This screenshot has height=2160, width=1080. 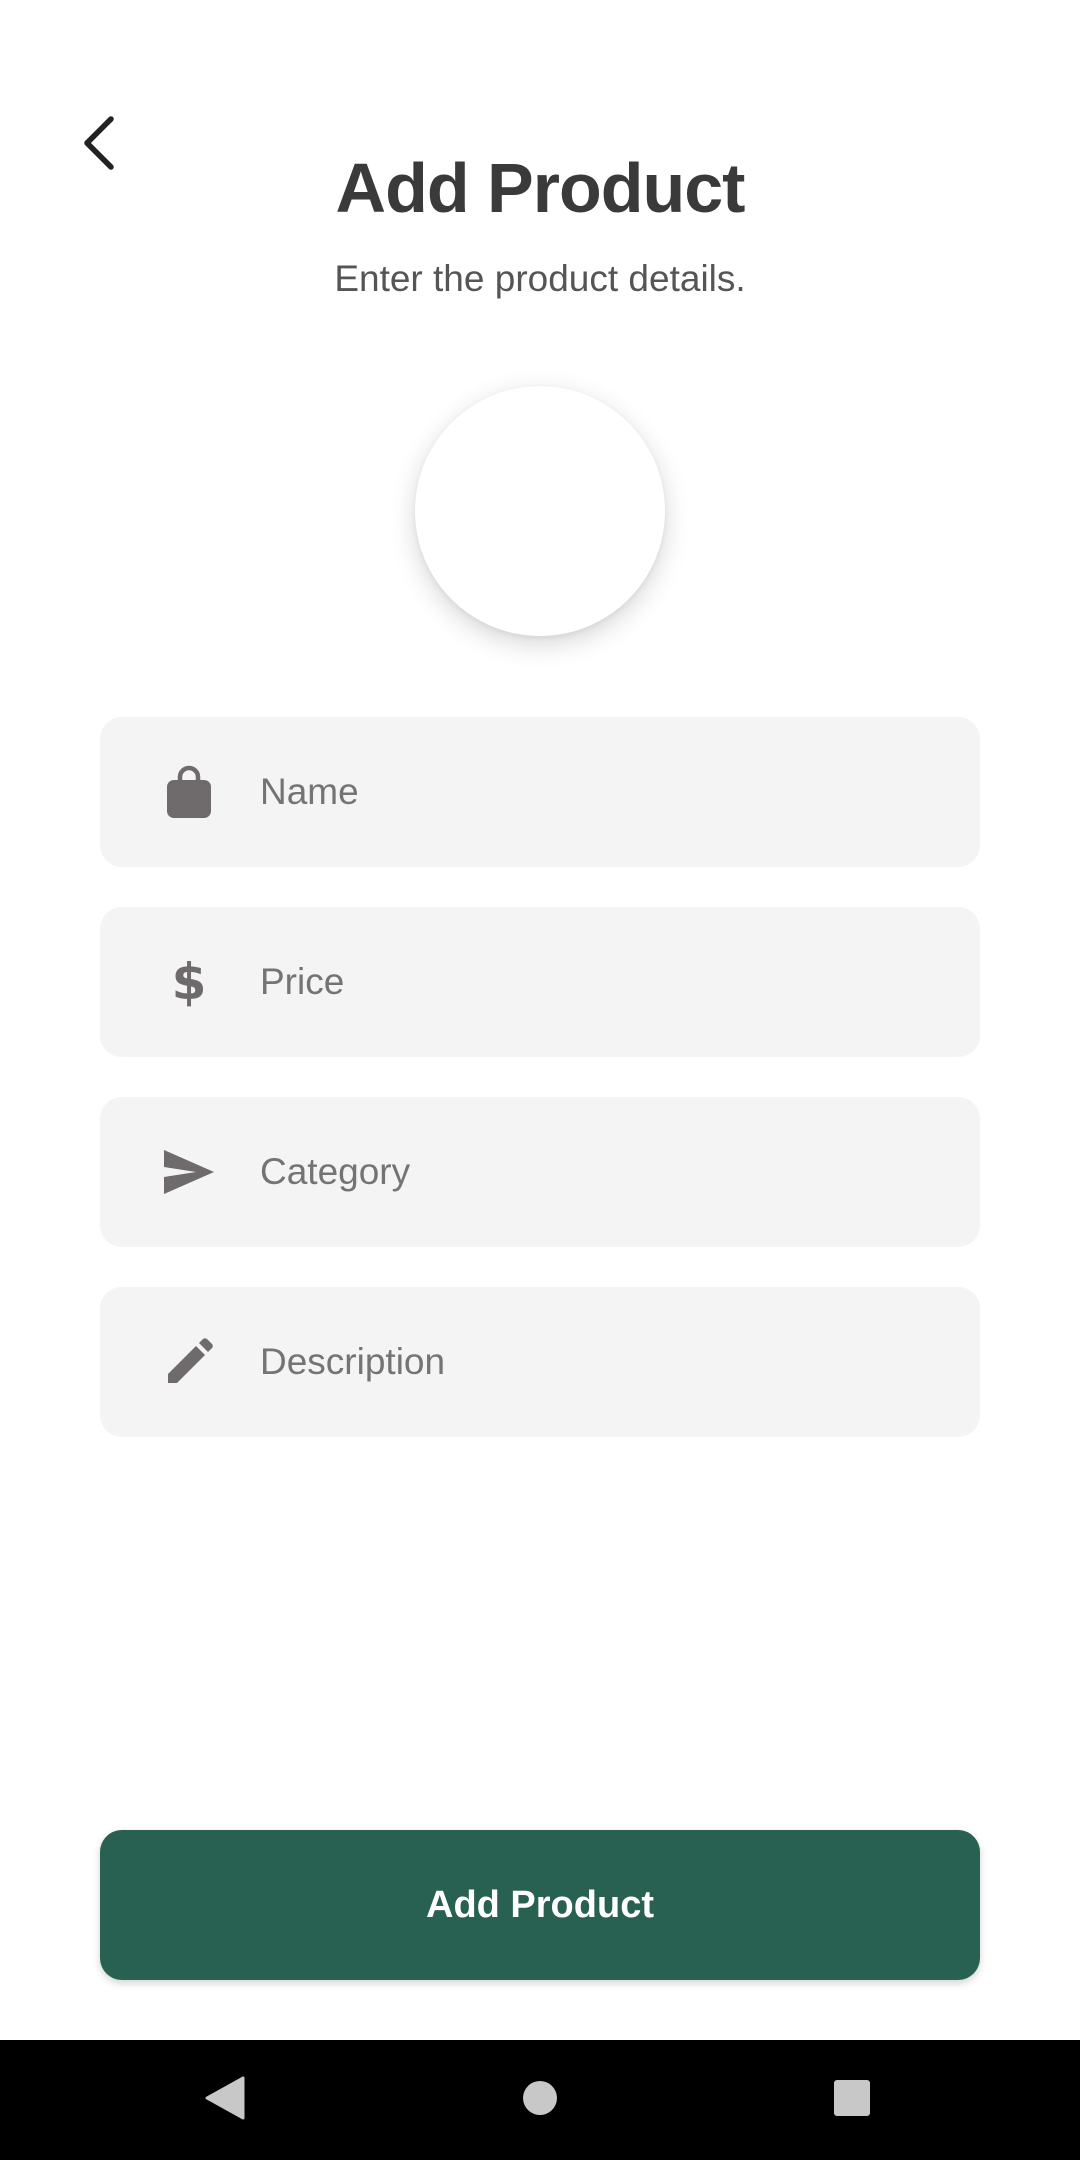 I want to click on name-field, so click(x=540, y=792).